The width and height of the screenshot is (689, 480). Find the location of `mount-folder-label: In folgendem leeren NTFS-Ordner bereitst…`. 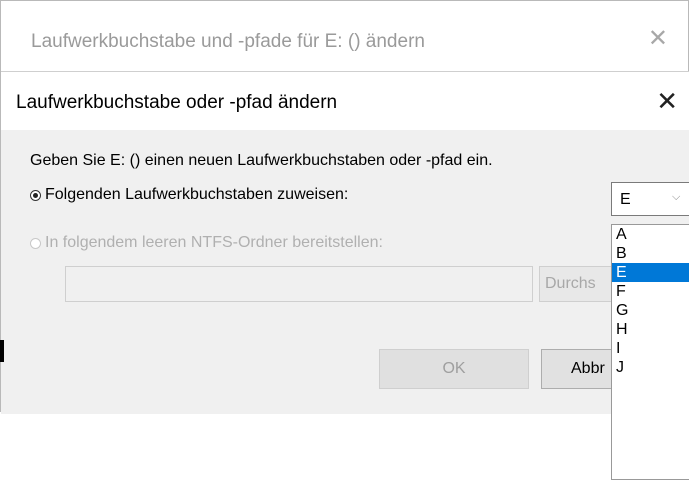

mount-folder-label: In folgendem leeren NTFS-Ordner bereitst… is located at coordinates (214, 242).